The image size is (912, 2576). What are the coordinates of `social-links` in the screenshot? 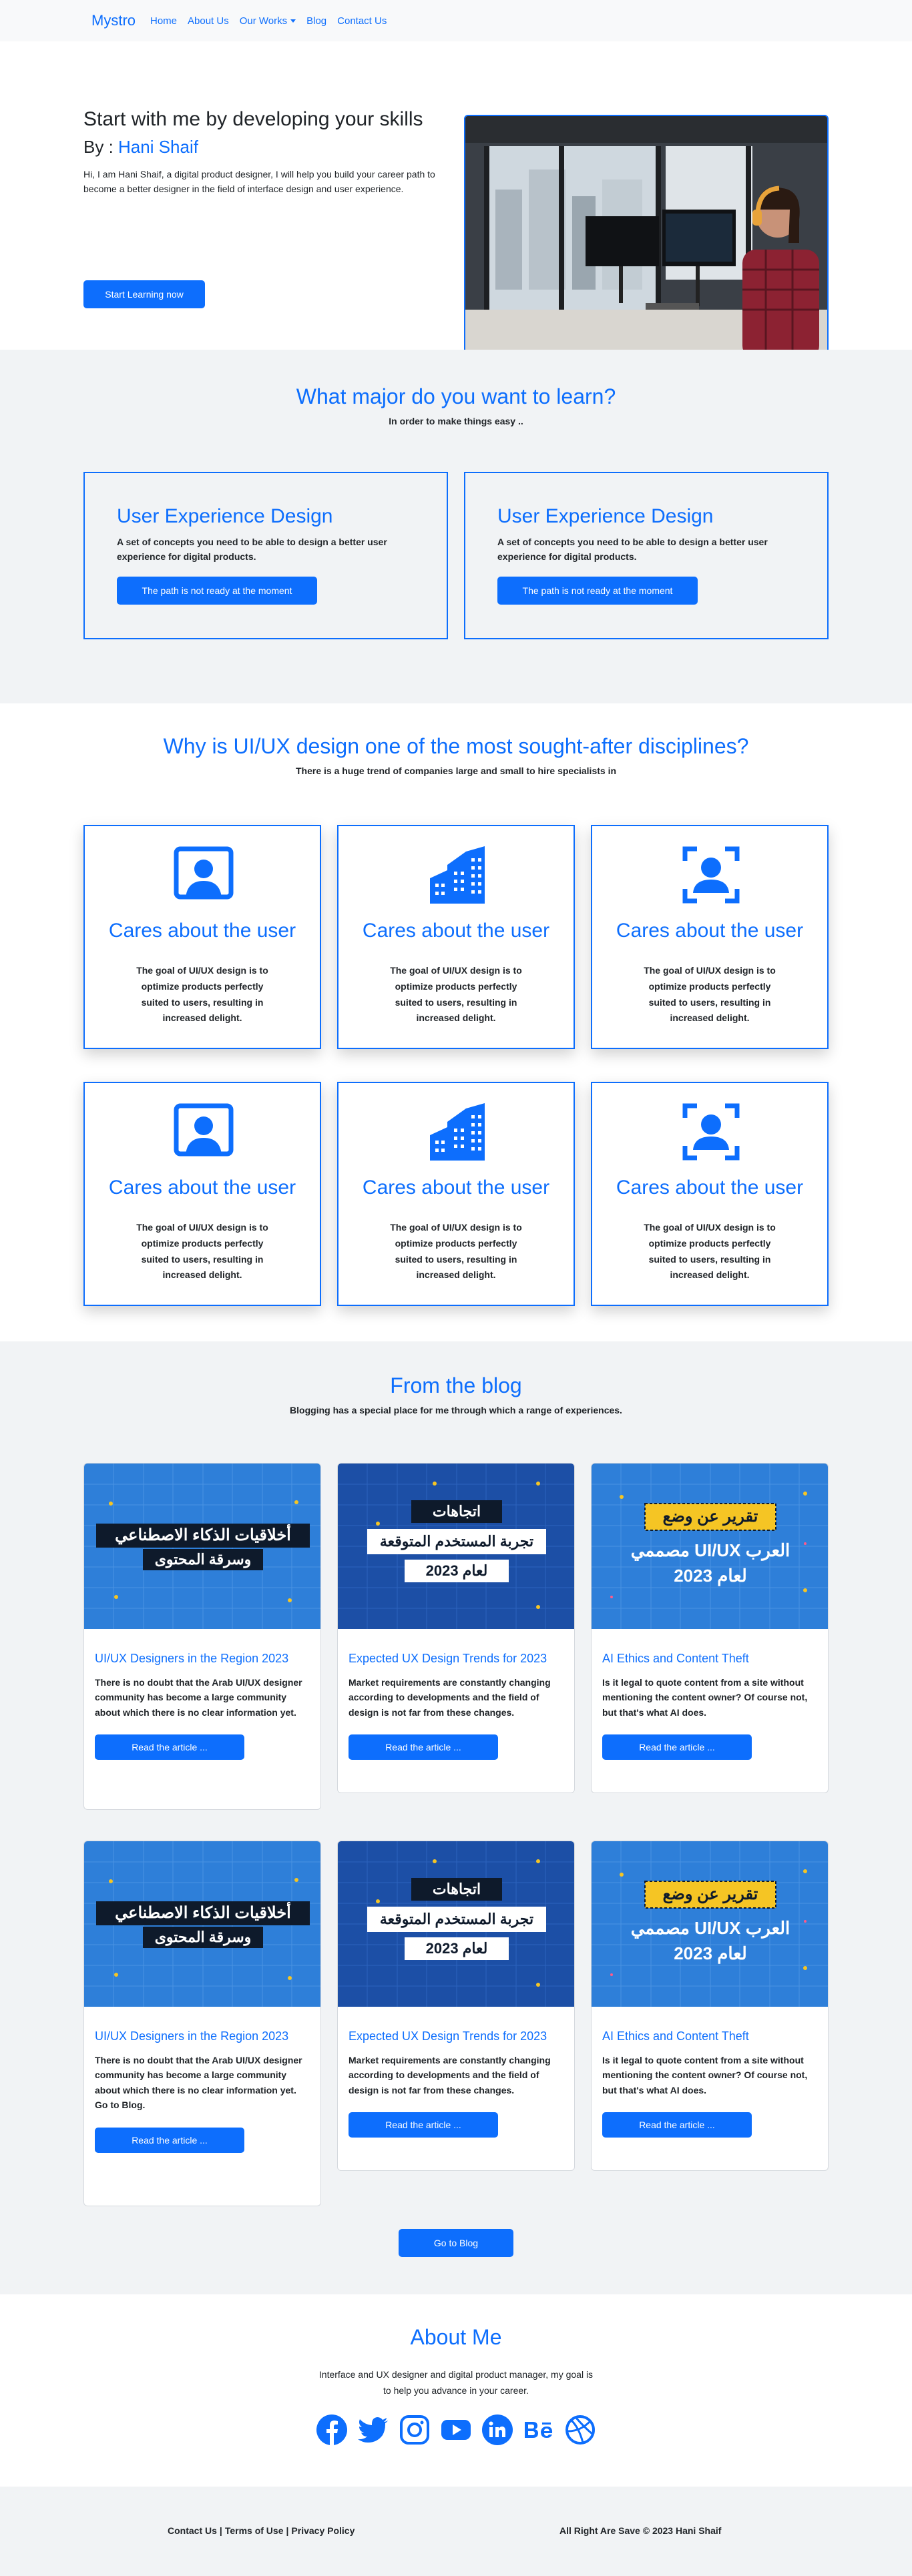 It's located at (456, 2430).